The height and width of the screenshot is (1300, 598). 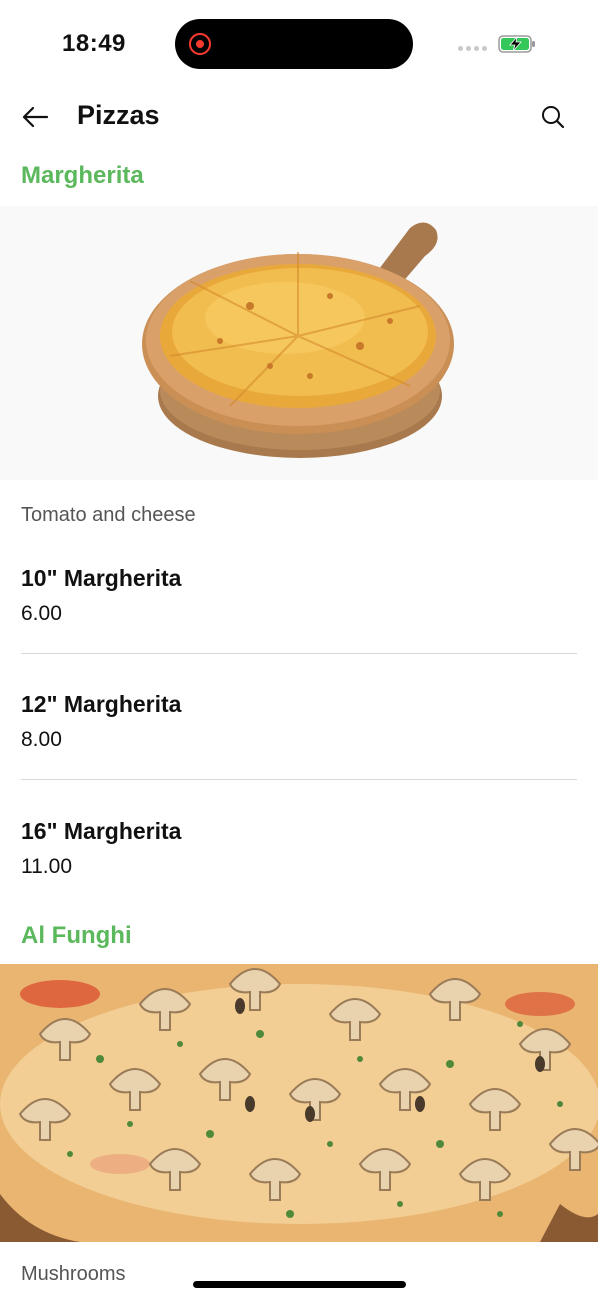 I want to click on menu-item: 16" Margherita 11.00, so click(x=299, y=848).